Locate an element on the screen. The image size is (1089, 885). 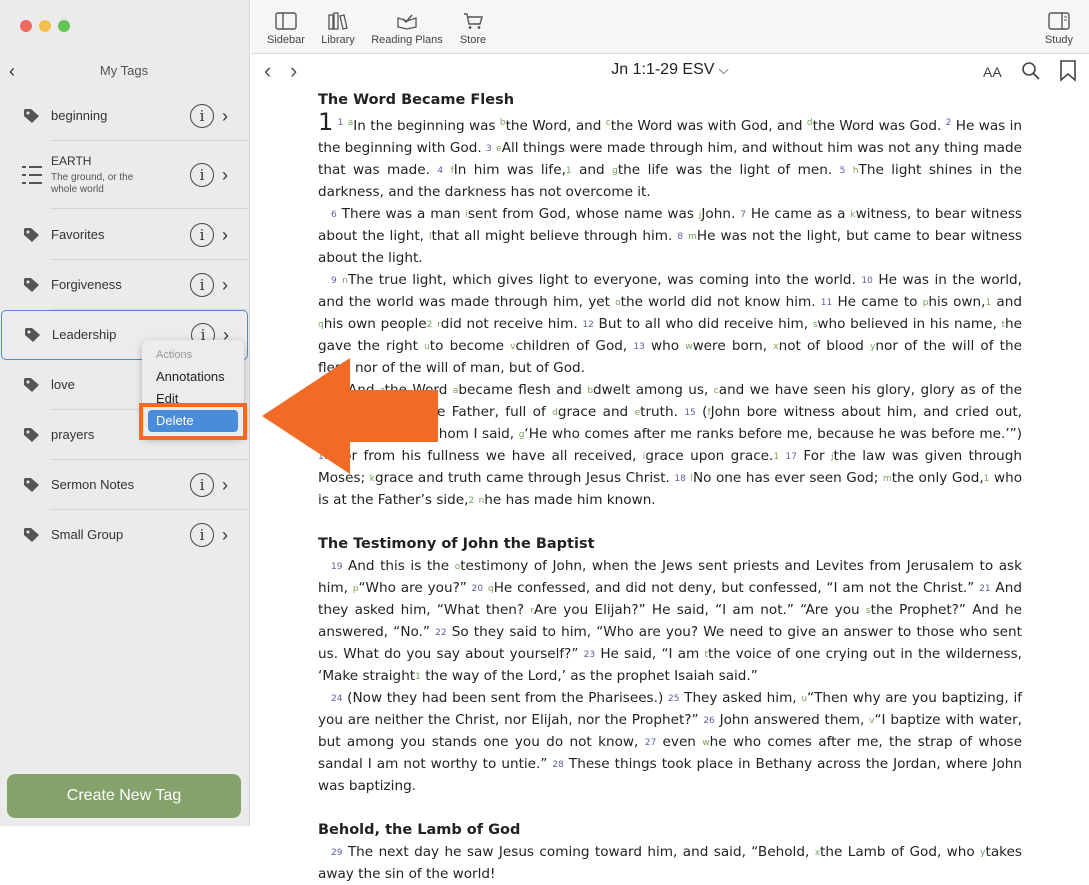
list-icon is located at coordinates (32, 175).